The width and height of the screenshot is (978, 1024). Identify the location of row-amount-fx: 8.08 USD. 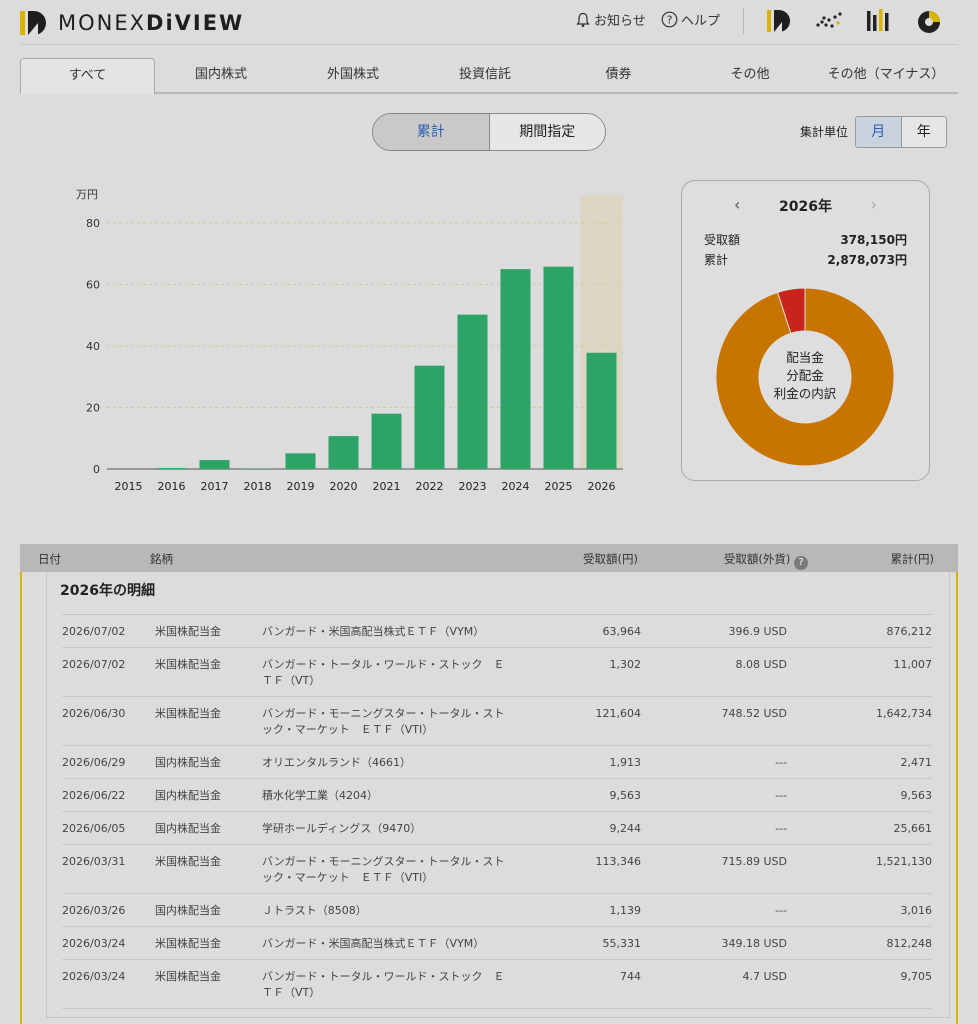
(761, 664).